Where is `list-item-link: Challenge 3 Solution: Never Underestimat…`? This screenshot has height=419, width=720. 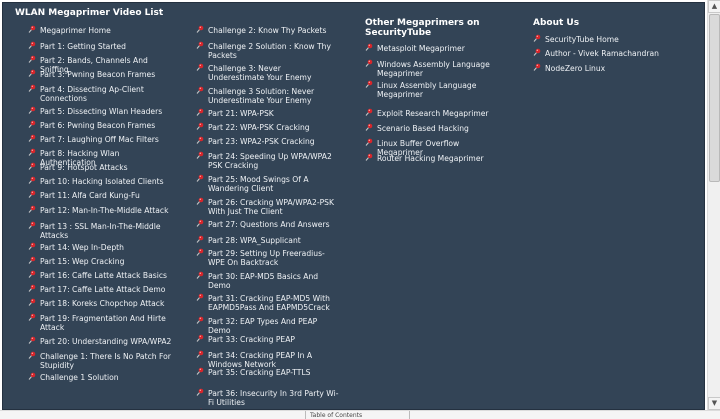 list-item-link: Challenge 3 Solution: Never Underestimat… is located at coordinates (261, 96).